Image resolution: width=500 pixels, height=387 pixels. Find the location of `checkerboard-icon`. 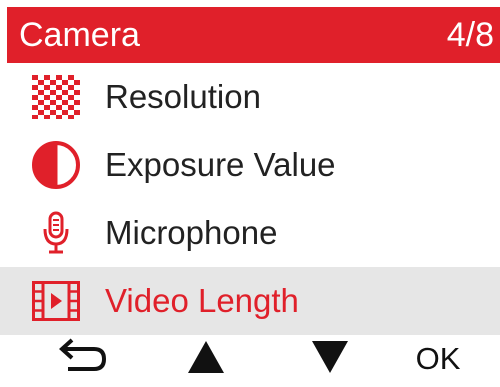

checkerboard-icon is located at coordinates (56, 97).